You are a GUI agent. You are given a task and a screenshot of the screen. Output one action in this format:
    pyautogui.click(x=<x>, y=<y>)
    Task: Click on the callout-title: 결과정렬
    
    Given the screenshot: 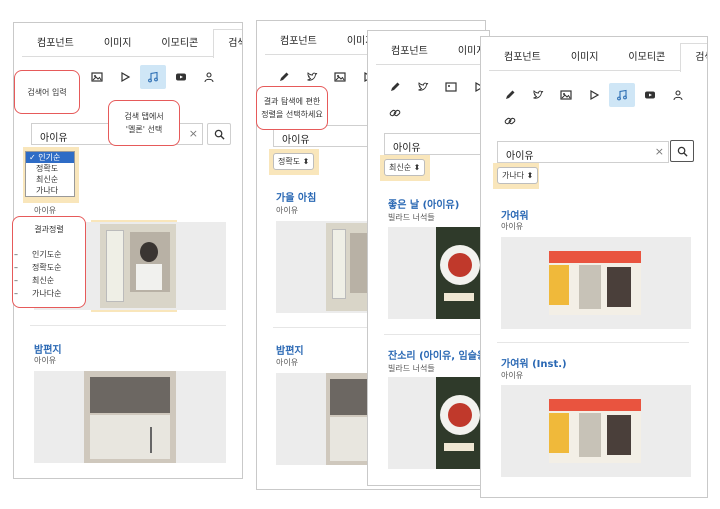 What is the action you would take?
    pyautogui.click(x=49, y=229)
    